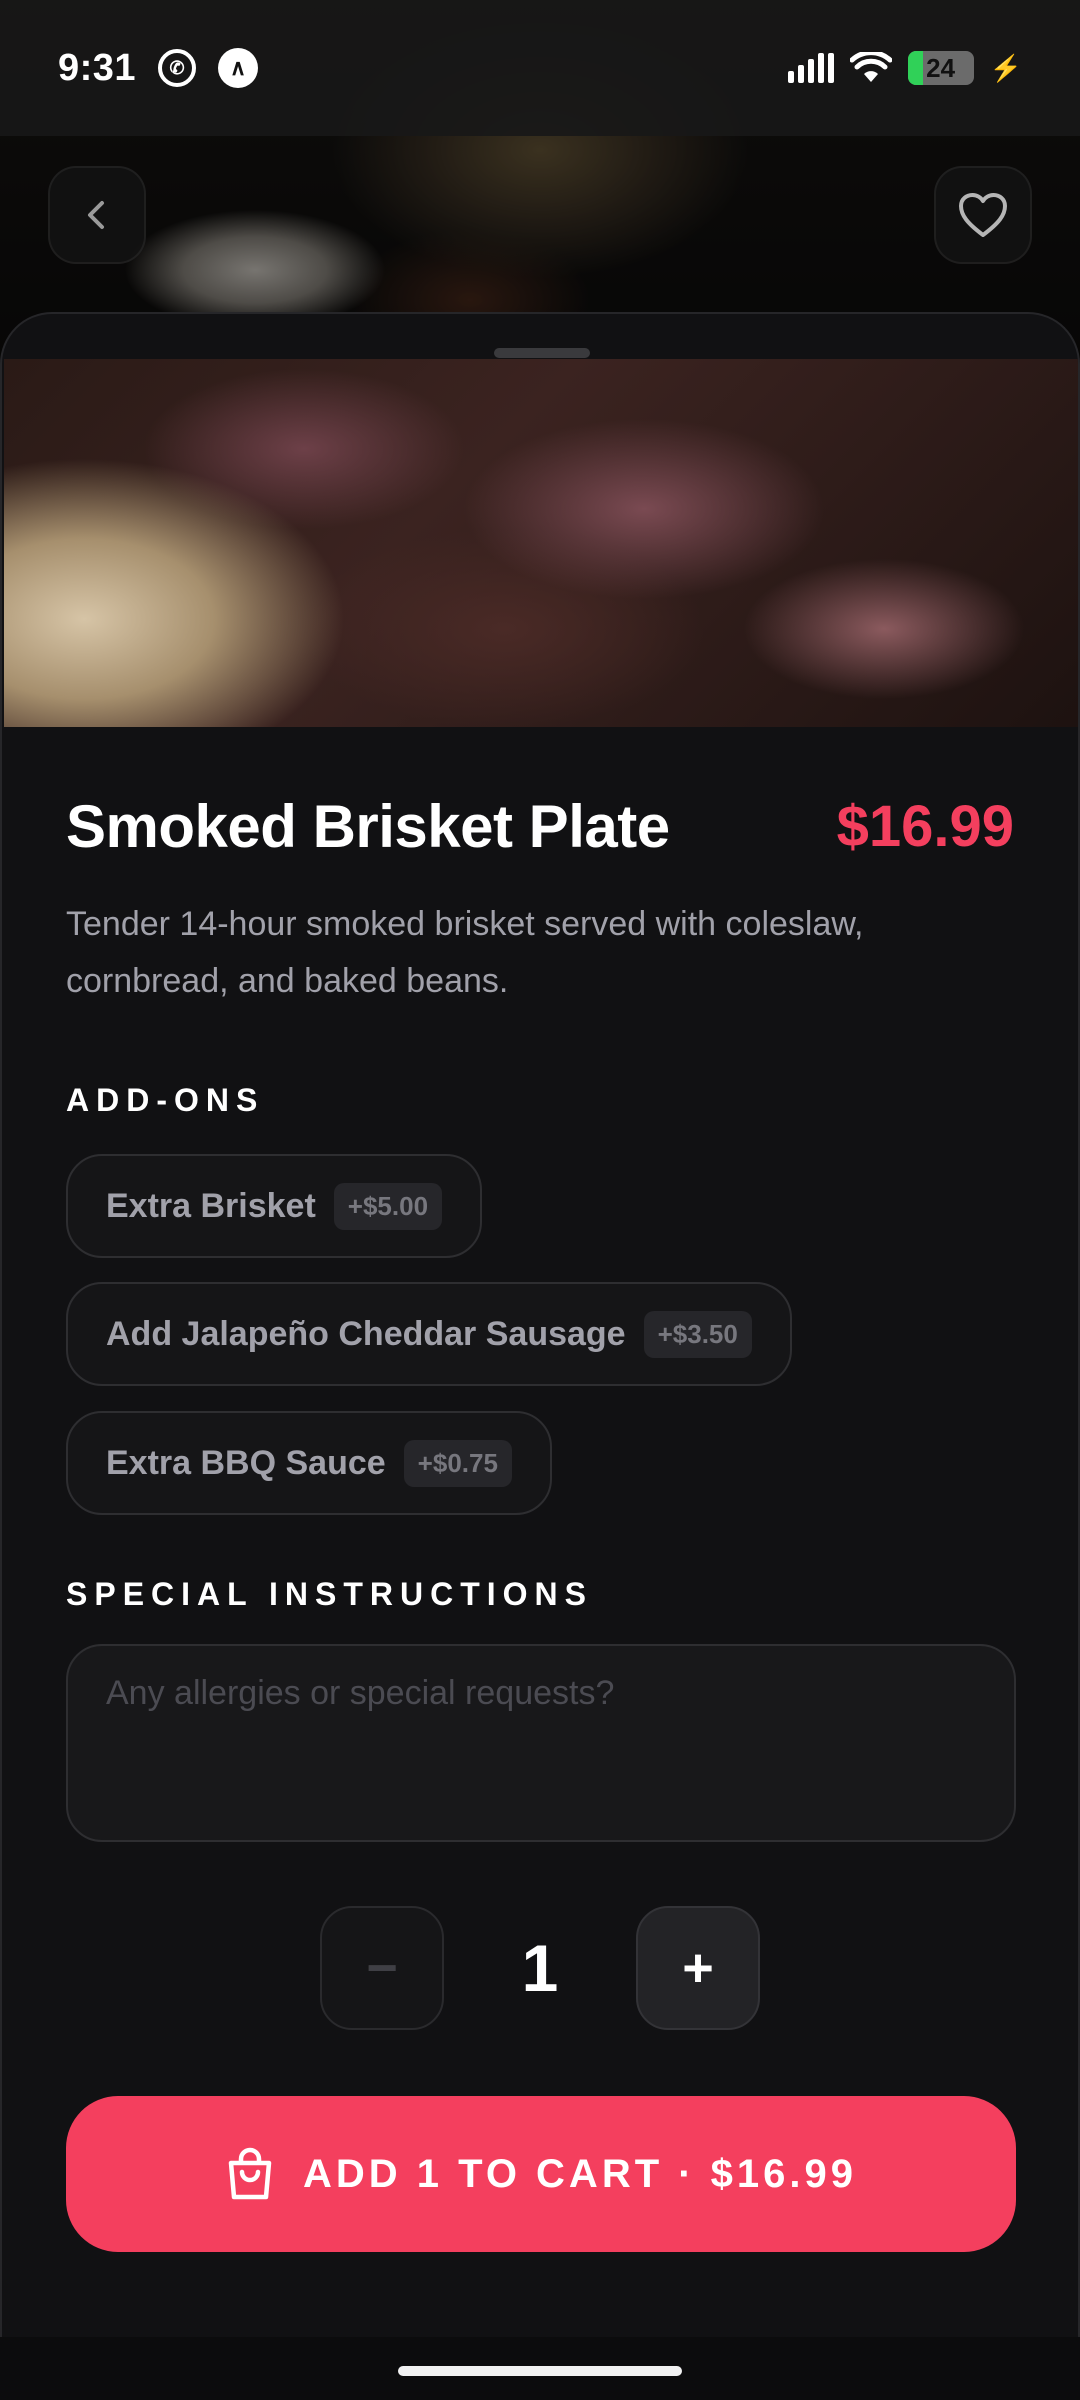 The width and height of the screenshot is (1080, 2400). Describe the element at coordinates (457, 1463) in the screenshot. I see `addon-price: +$0.75` at that location.